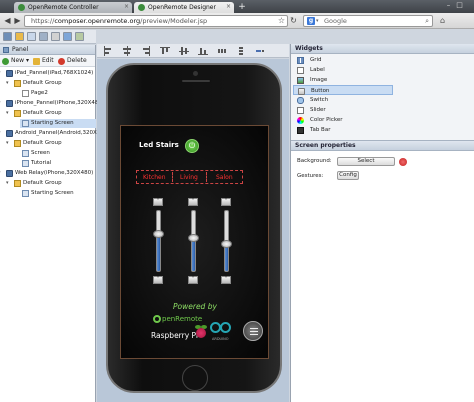 The width and height of the screenshot is (474, 402). What do you see at coordinates (79, 36) in the screenshot?
I see `export-icon` at bounding box center [79, 36].